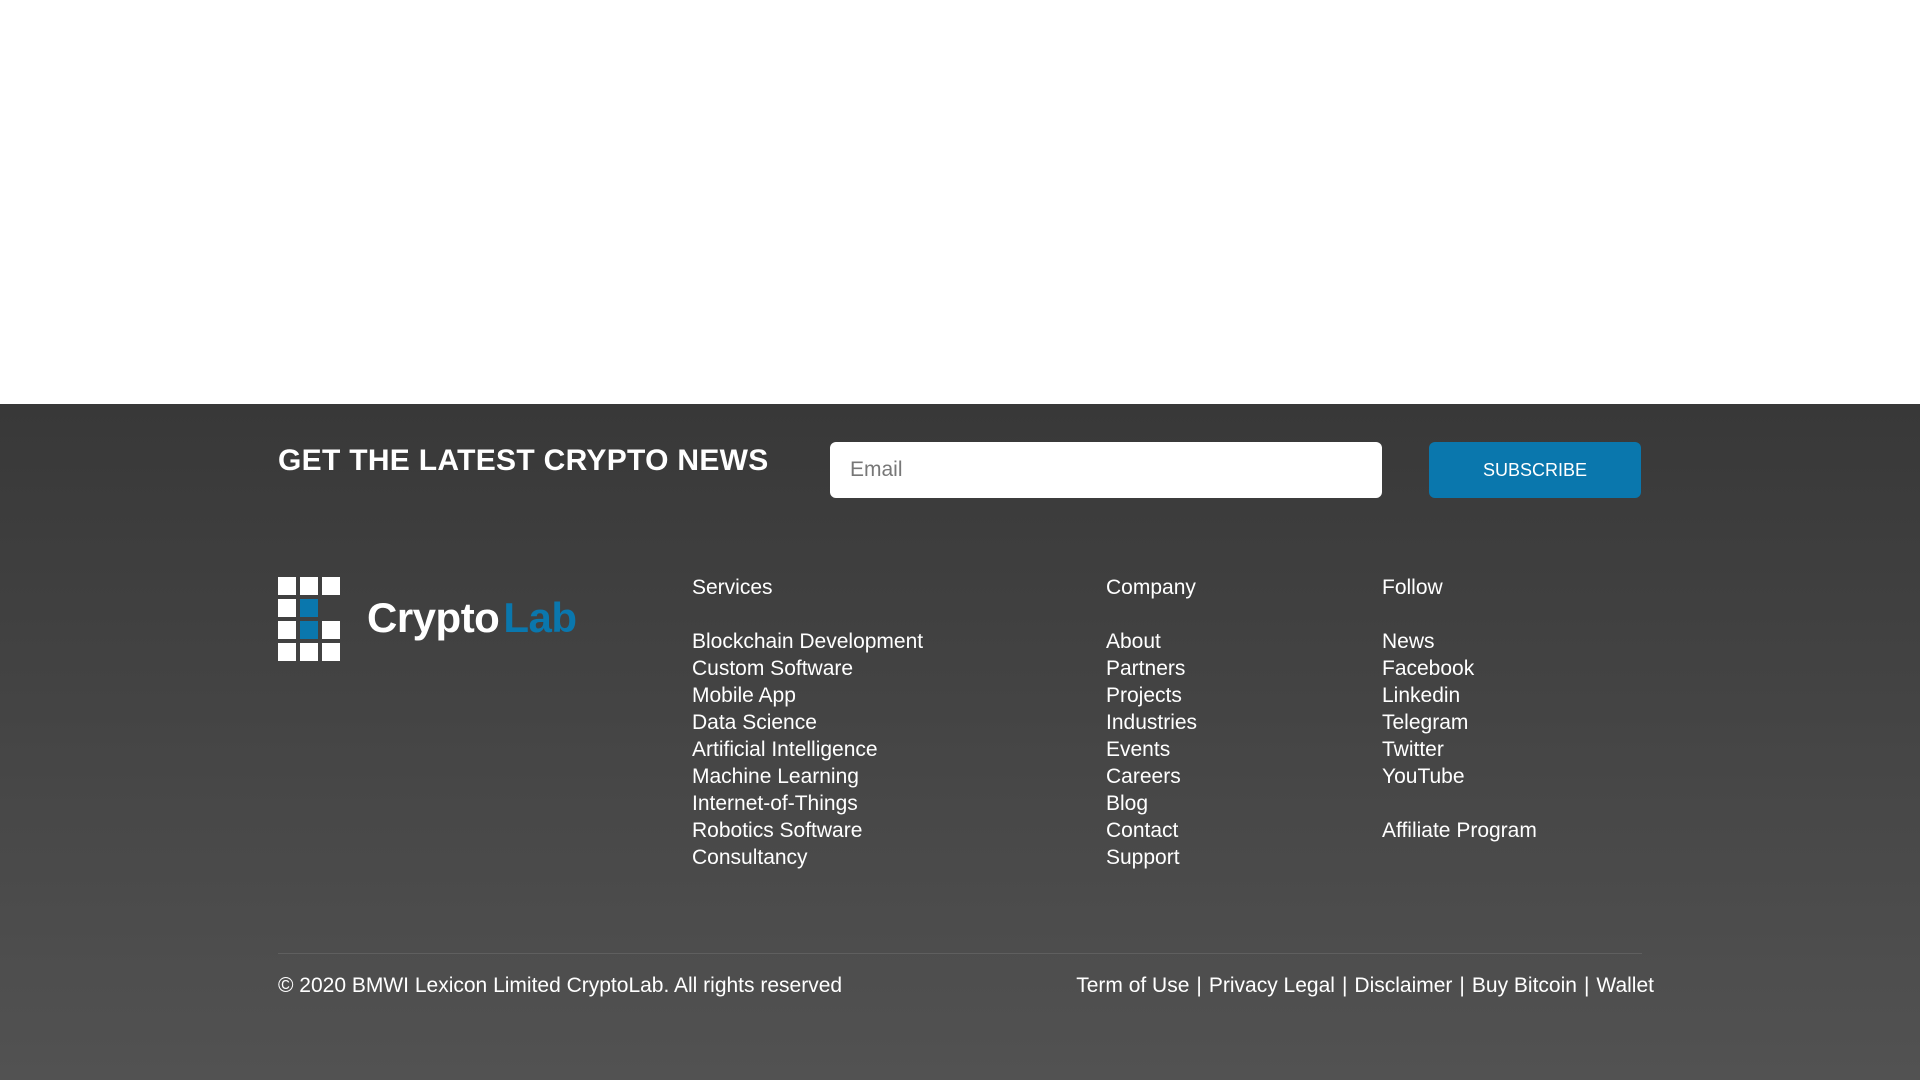 The width and height of the screenshot is (1920, 1080). Describe the element at coordinates (1132, 985) in the screenshot. I see `terms-of-use-link: Term of Use` at that location.